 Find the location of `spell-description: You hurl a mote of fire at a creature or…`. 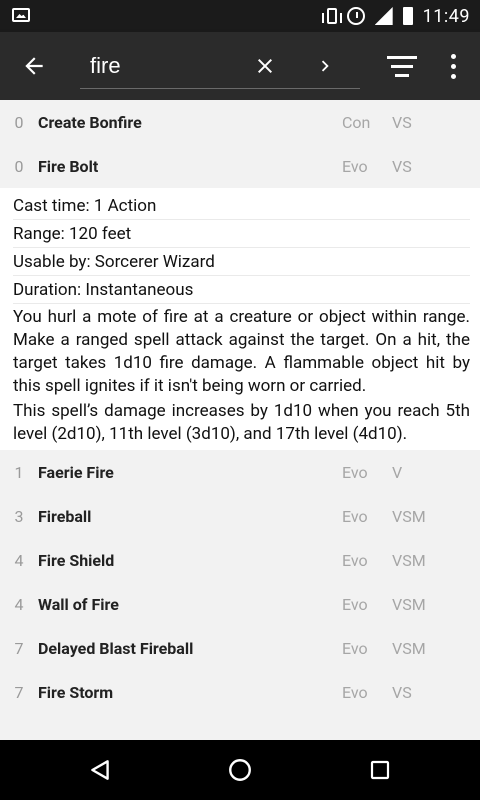

spell-description: You hurl a mote of fire at a creature or… is located at coordinates (241, 351).